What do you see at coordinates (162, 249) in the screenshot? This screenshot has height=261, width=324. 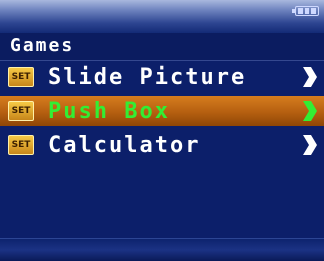 I see `bottom-bar` at bounding box center [162, 249].